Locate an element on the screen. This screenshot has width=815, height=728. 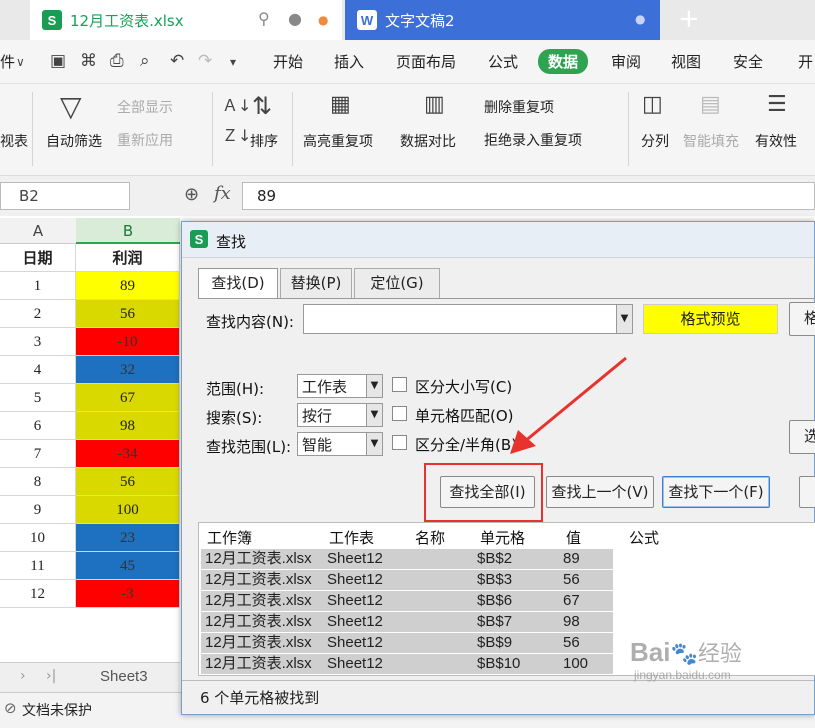
result-row: 12月工资表.xlsx Sheet12 $B$10 100 is located at coordinates (407, 664).